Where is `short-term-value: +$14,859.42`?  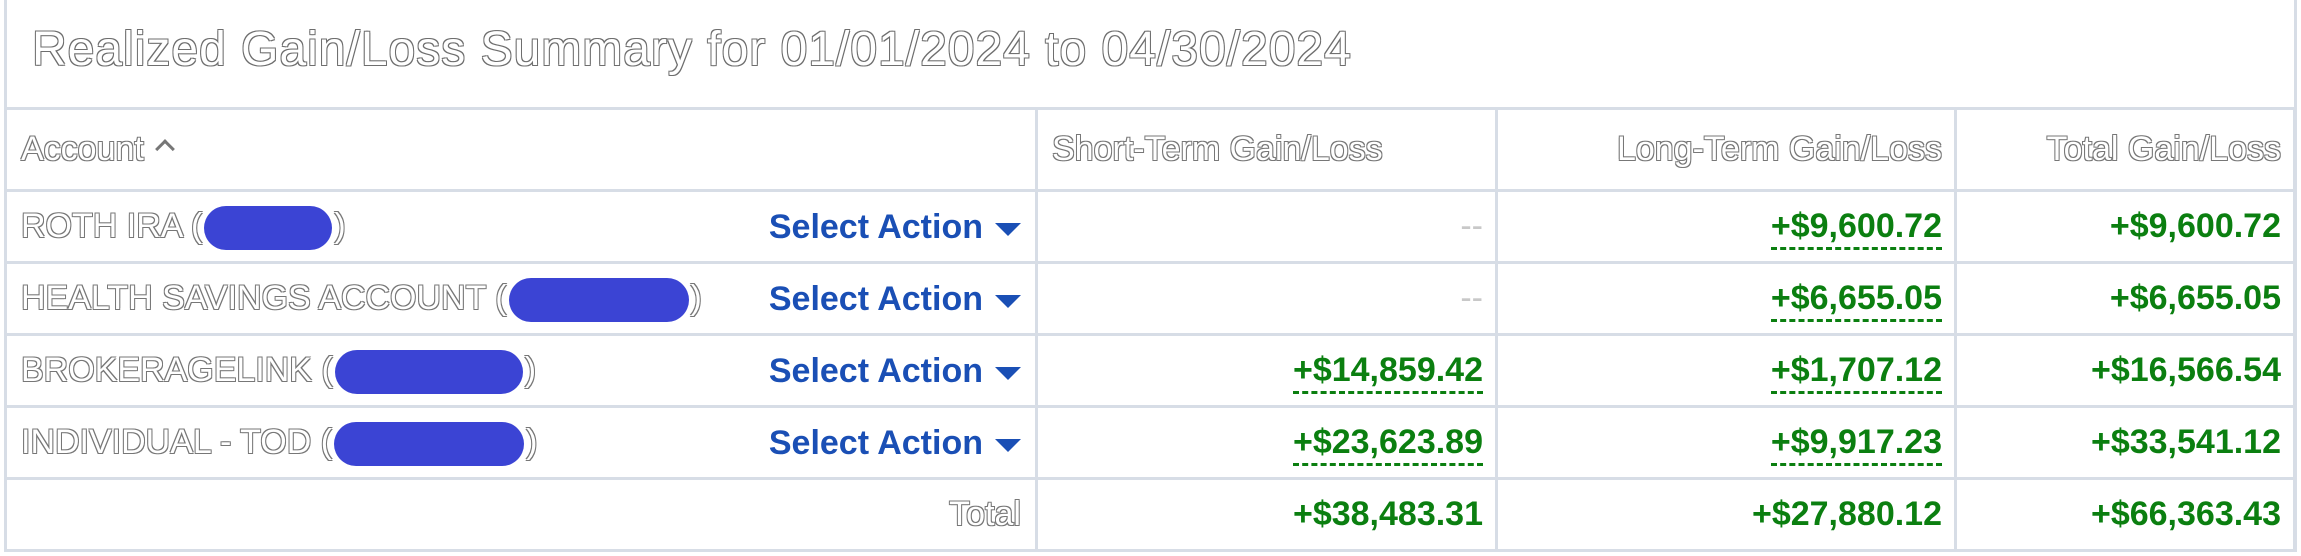
short-term-value: +$14,859.42 is located at coordinates (1266, 370).